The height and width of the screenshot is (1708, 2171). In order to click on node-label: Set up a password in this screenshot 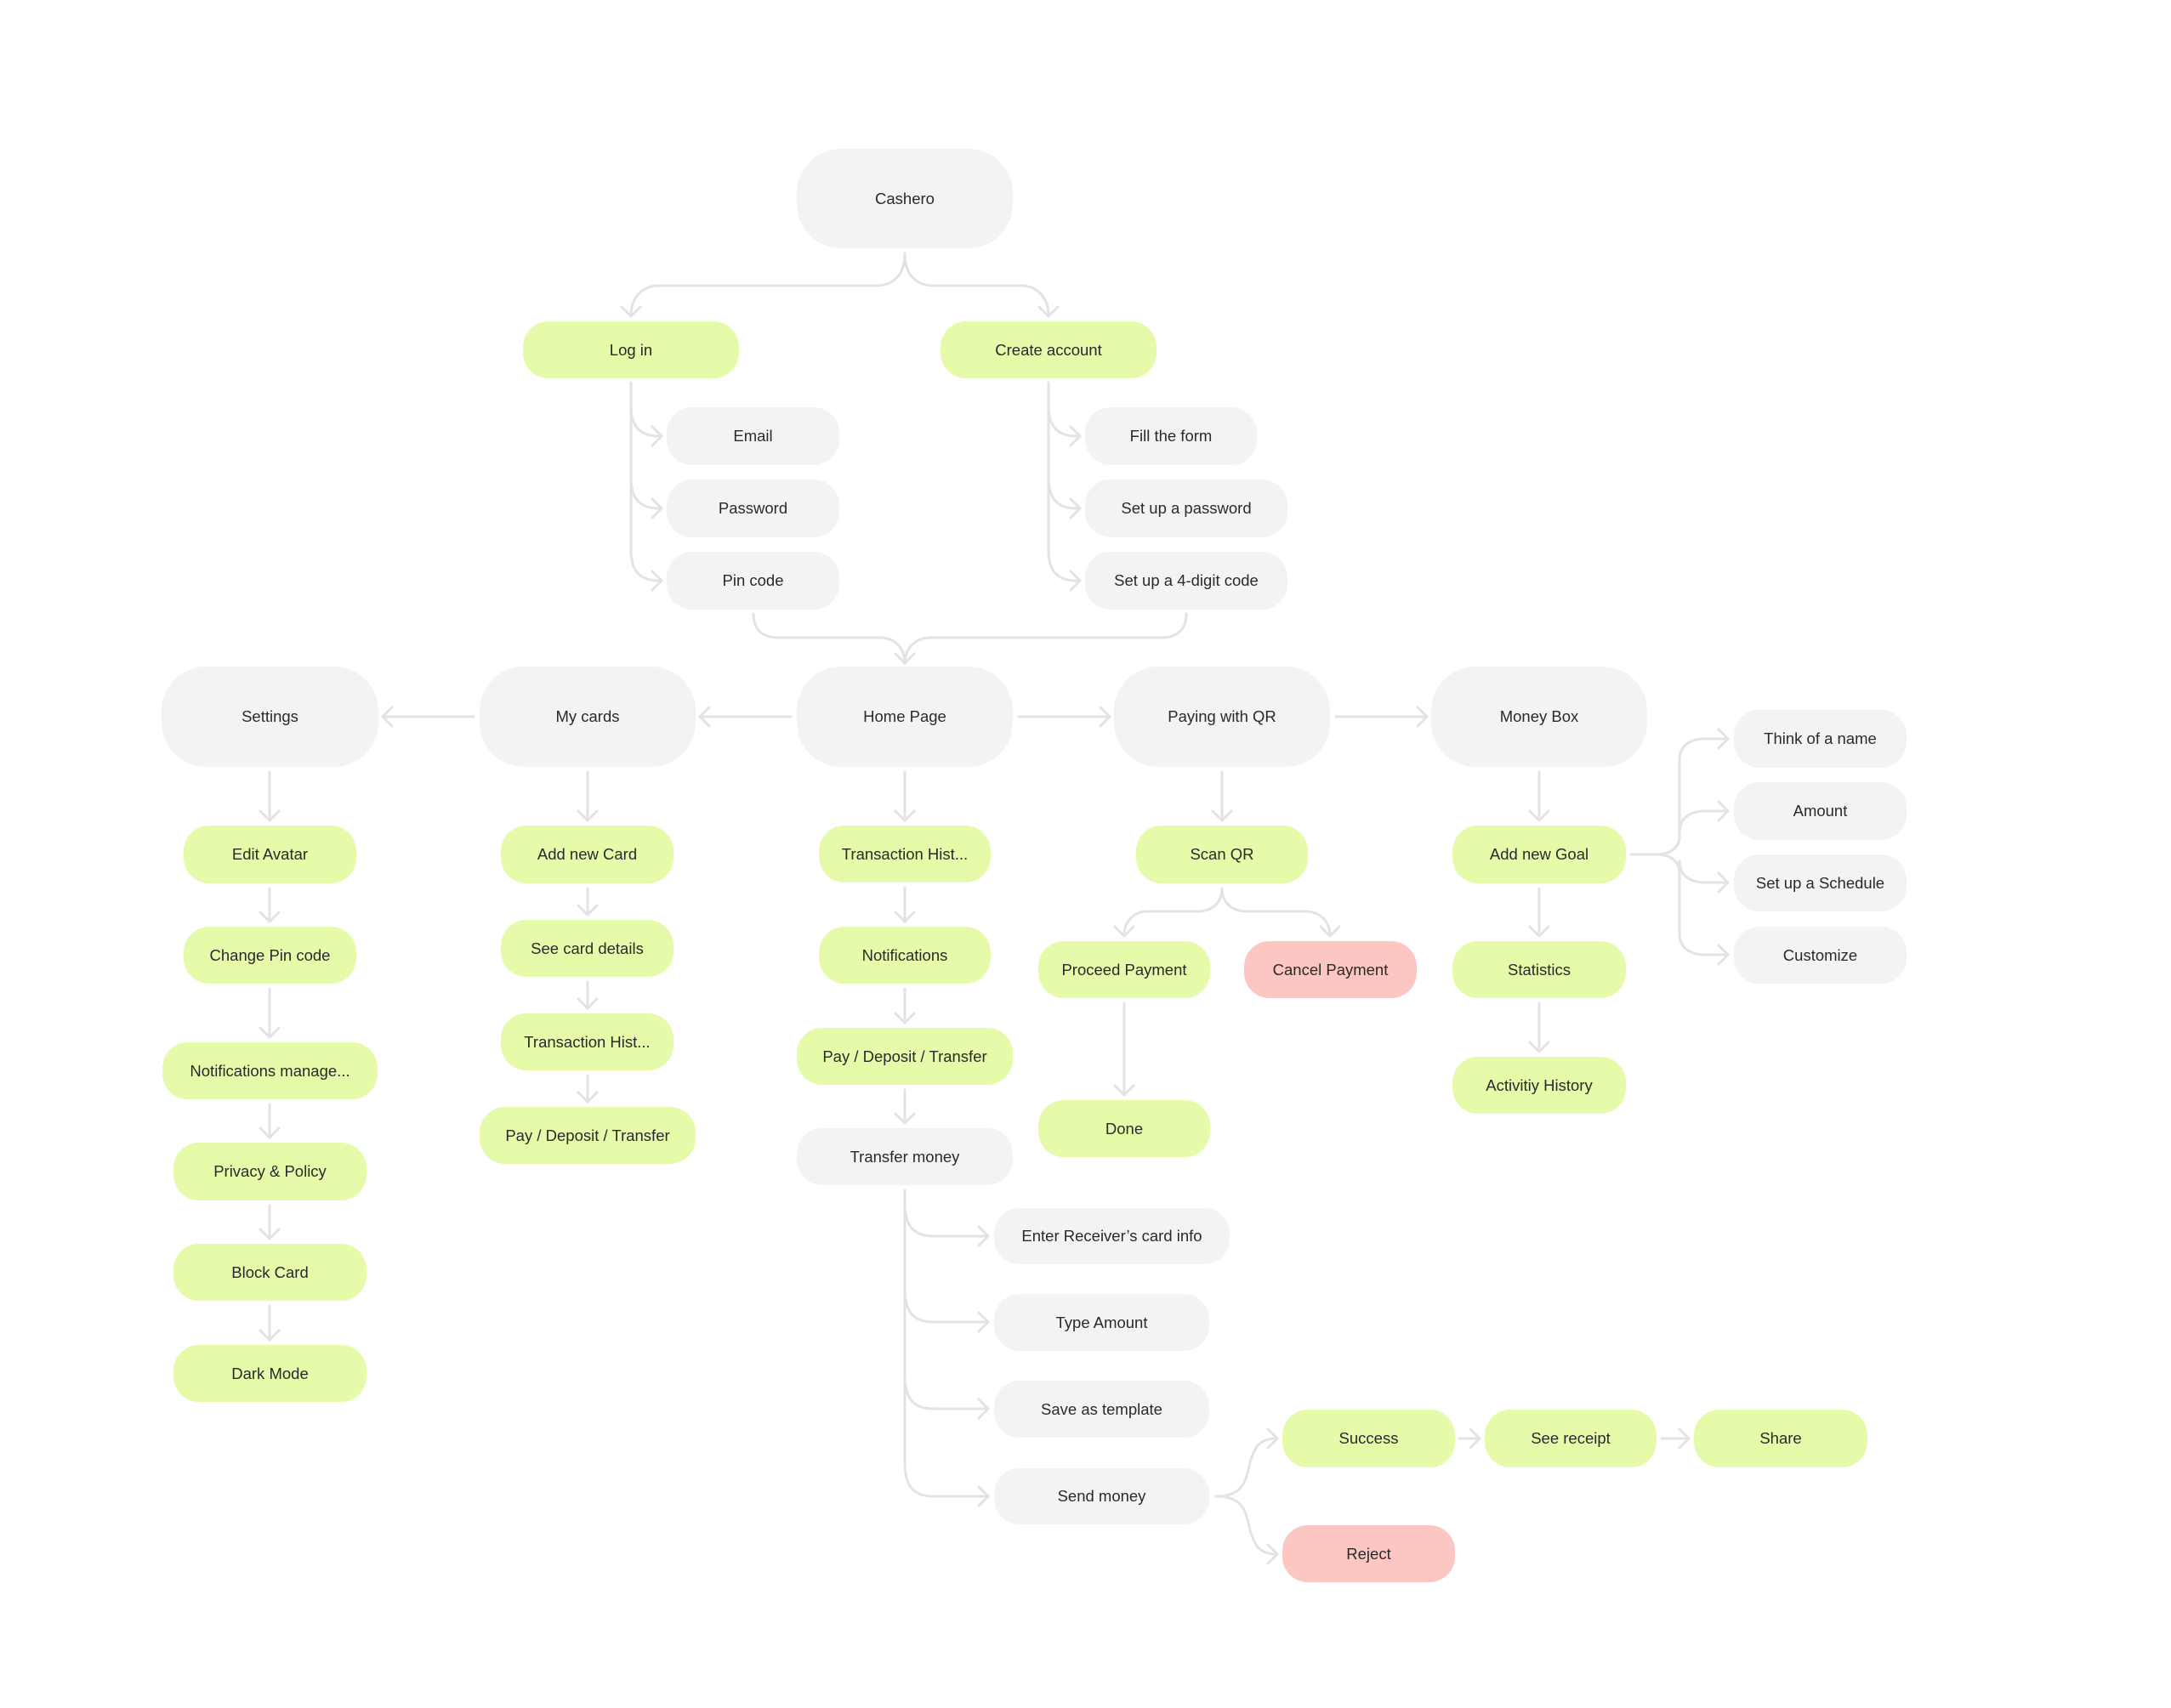, I will do `click(1186, 508)`.